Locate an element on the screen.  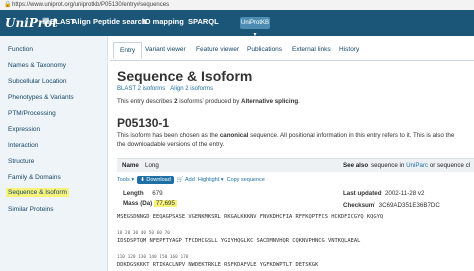
nav-peptide-search: Peptide search is located at coordinates (119, 21).